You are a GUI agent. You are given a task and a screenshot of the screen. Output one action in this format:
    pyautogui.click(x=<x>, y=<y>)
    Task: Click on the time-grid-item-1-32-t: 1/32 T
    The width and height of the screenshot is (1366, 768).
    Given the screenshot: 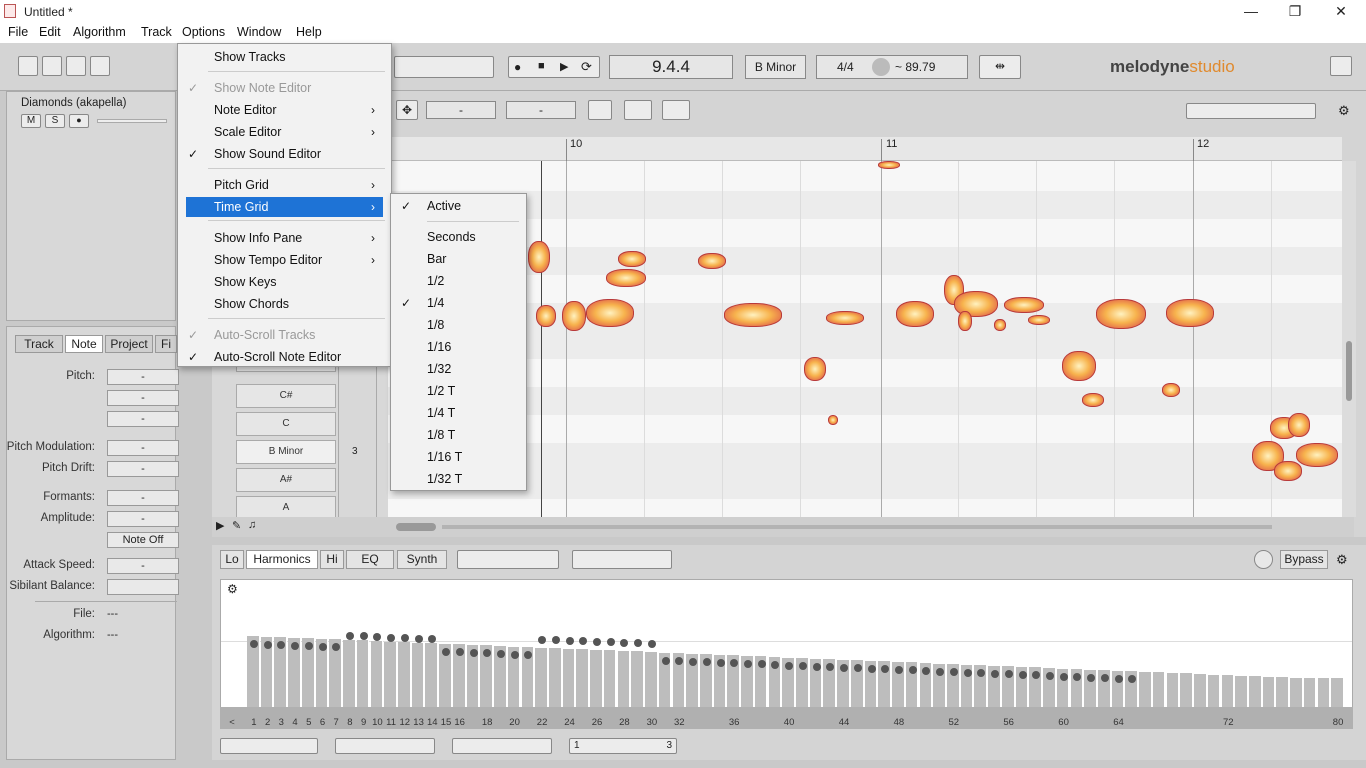 What is the action you would take?
    pyautogui.click(x=458, y=479)
    